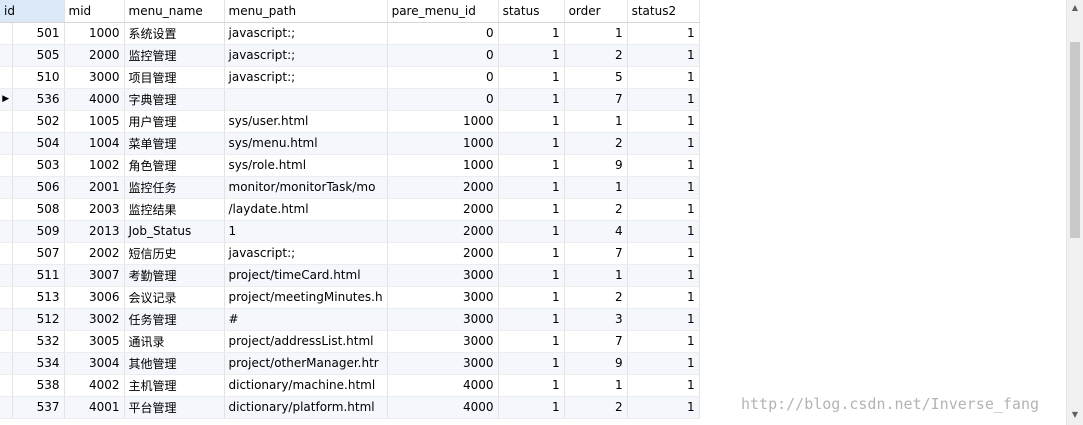  Describe the element at coordinates (443, 385) in the screenshot. I see `cell-pare-menu-id: 4000` at that location.